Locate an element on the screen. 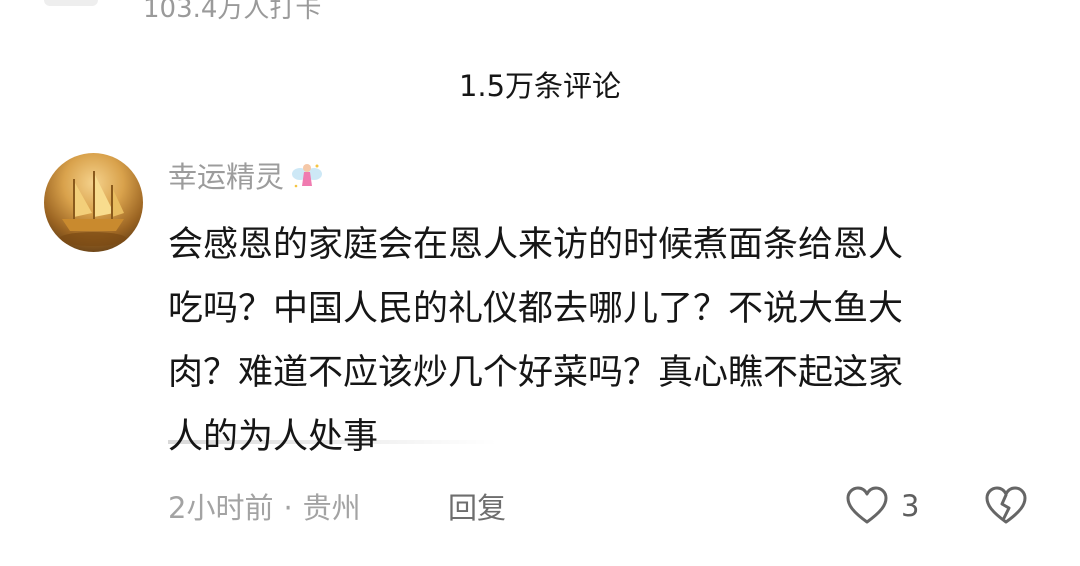 The width and height of the screenshot is (1080, 566). comment-line: 肉？难道不应该炒几个好菜吗？真心瞧不起这家 is located at coordinates (536, 373).